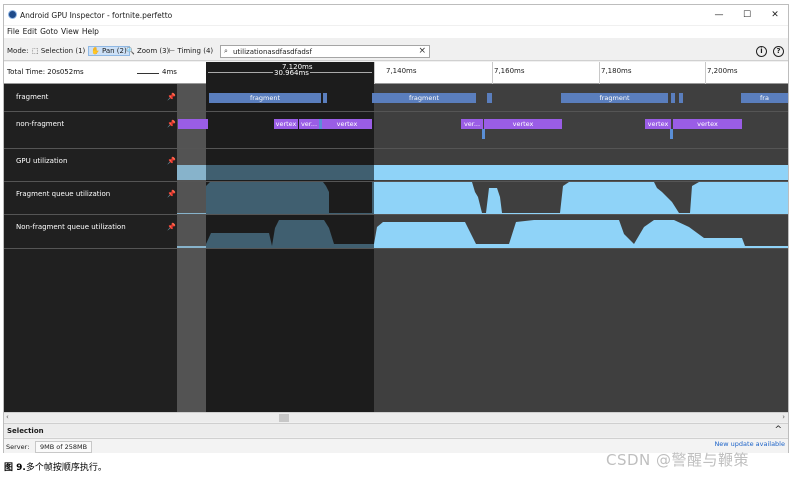 This screenshot has width=792, height=478. I want to click on mode-timing-button: ⊢ Timing (4), so click(191, 51).